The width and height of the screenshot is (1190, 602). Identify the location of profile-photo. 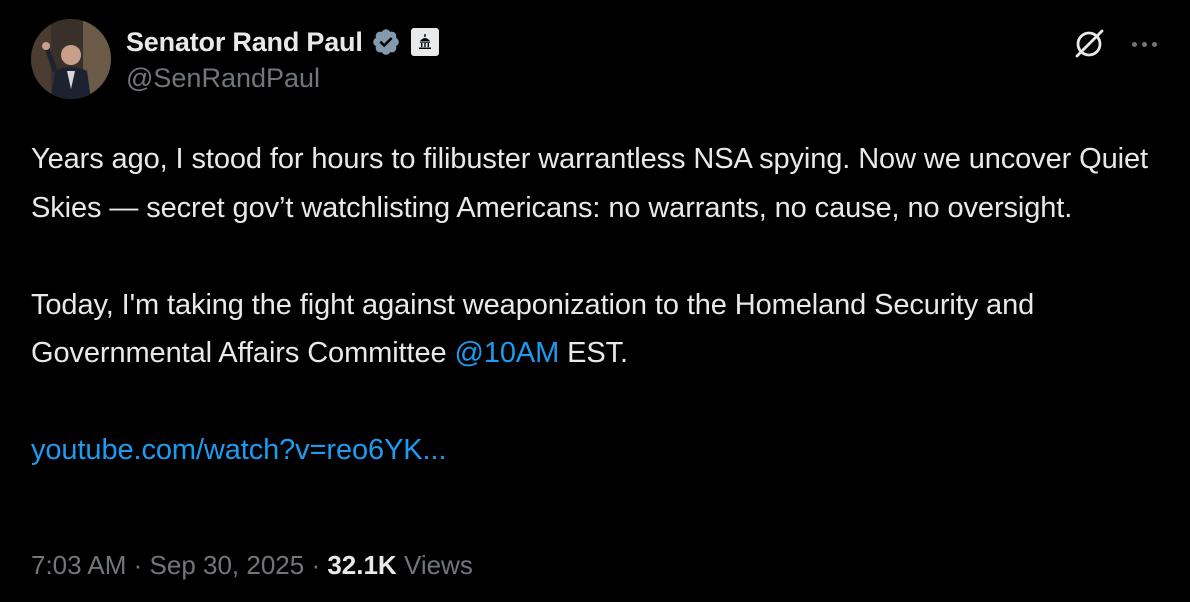
(71, 59).